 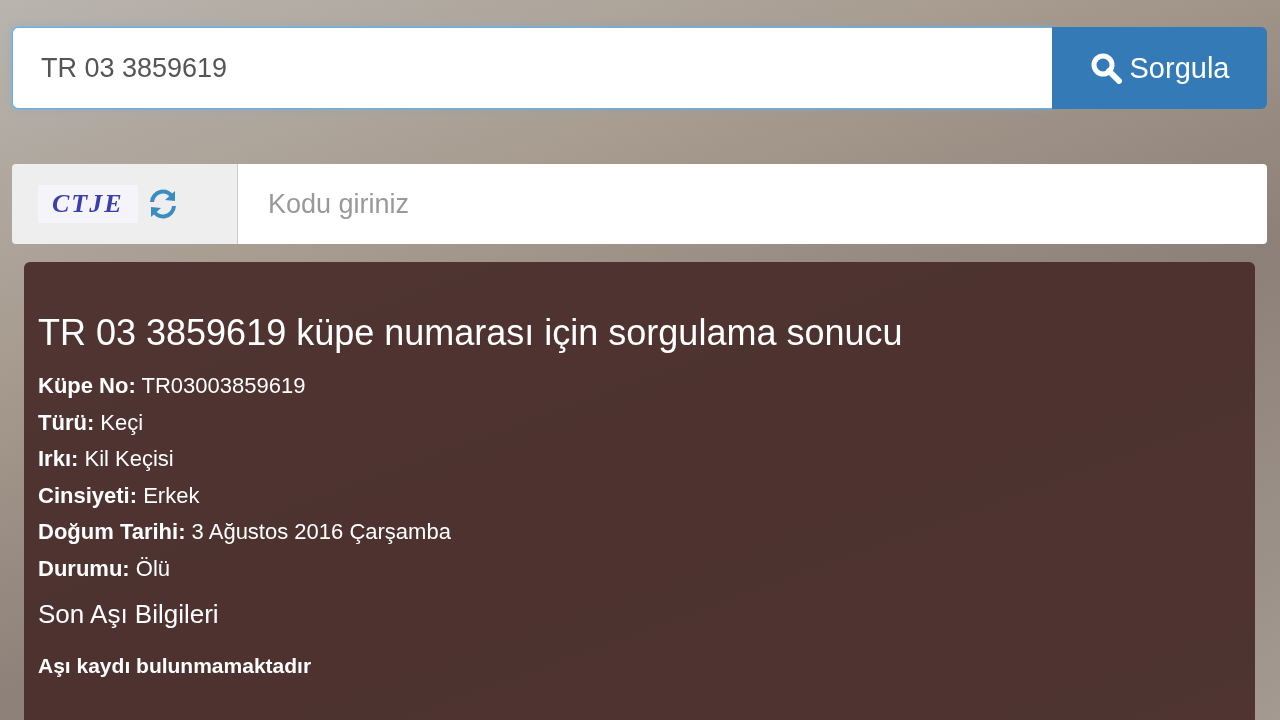 What do you see at coordinates (470, 333) in the screenshot?
I see `result-title: TR 03 3859619 küpe numarası için sorgulama sonucu` at bounding box center [470, 333].